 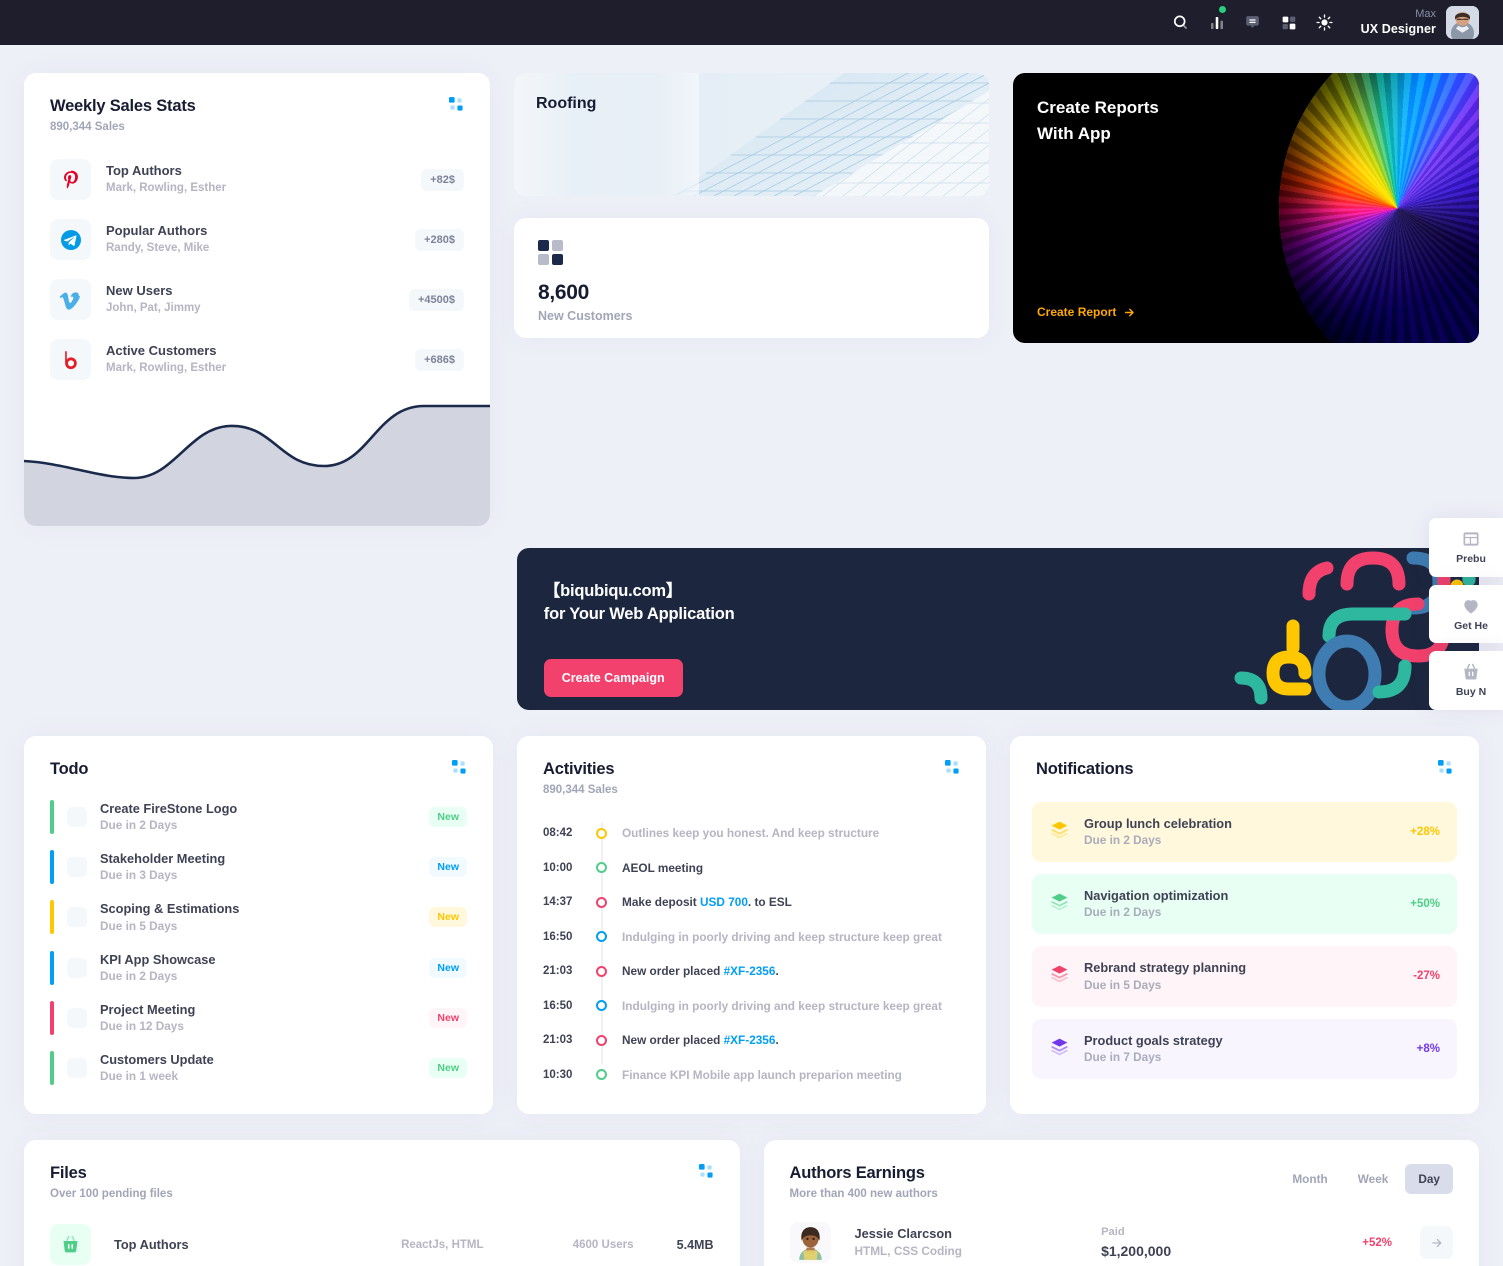 I want to click on activity-text: Make deposit, so click(x=661, y=902).